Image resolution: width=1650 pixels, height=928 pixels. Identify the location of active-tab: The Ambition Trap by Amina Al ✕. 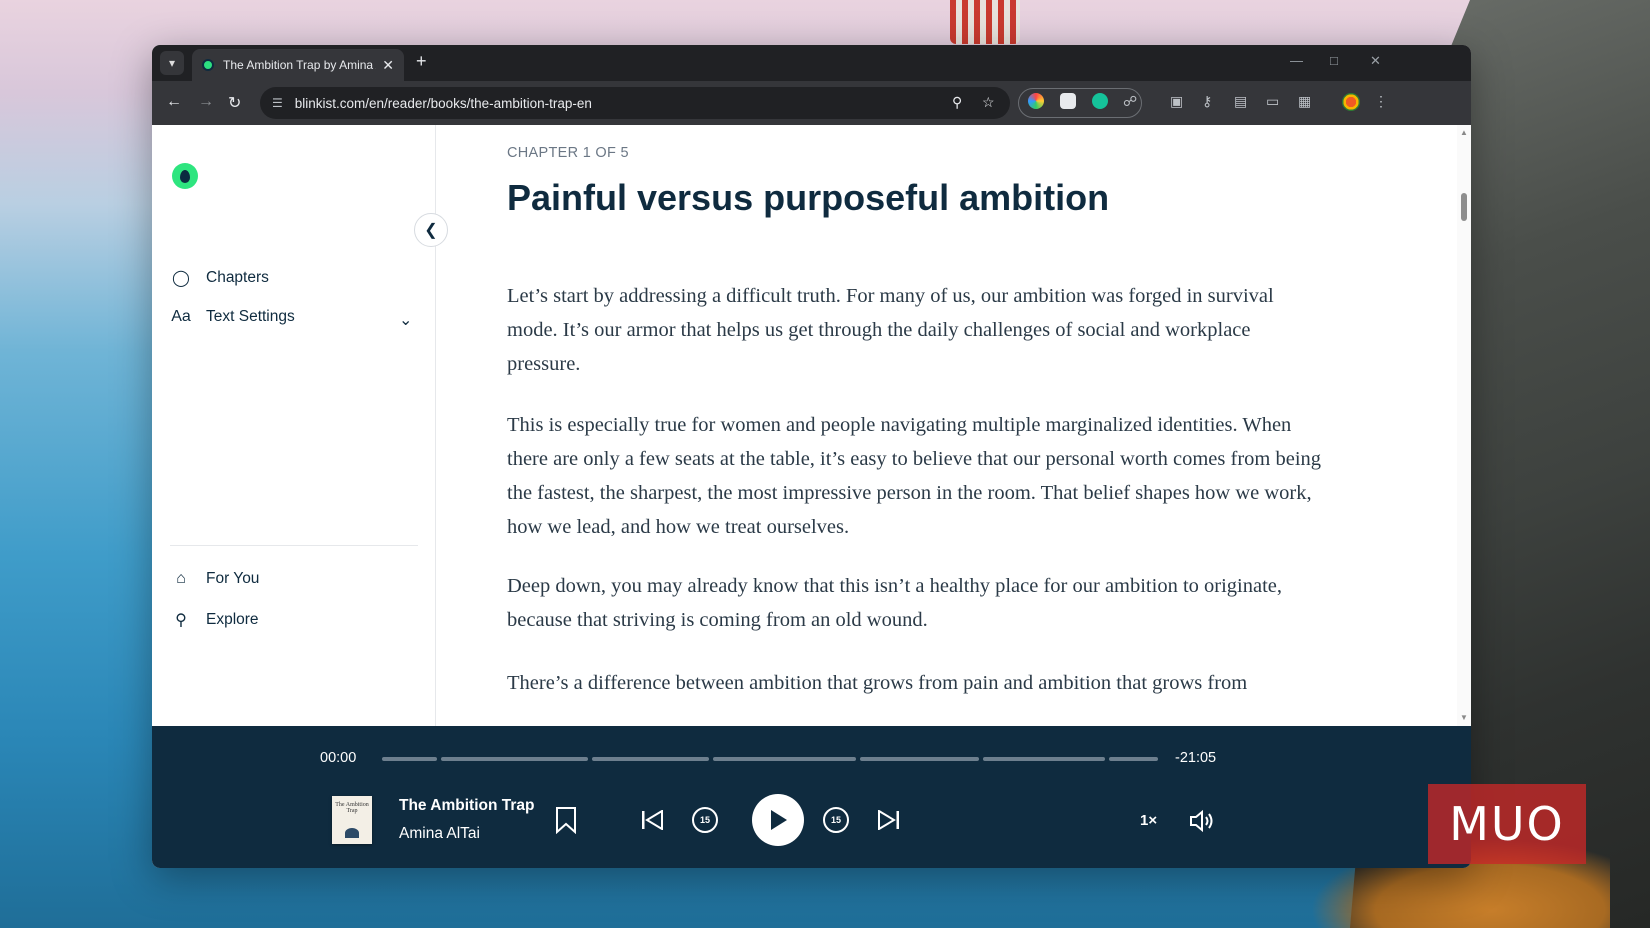
(298, 65).